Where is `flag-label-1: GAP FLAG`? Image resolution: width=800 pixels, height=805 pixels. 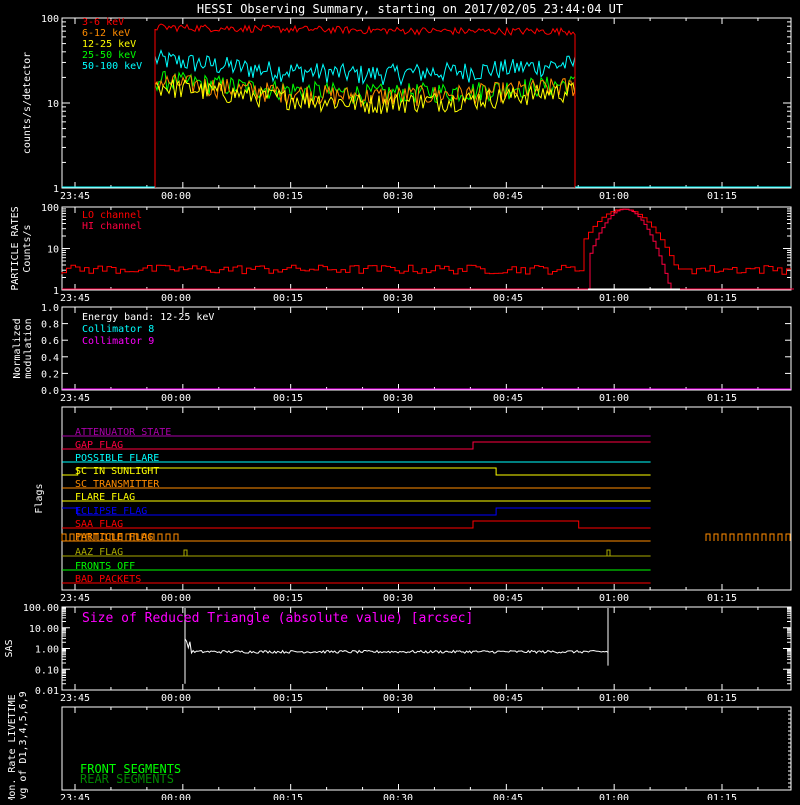 flag-label-1: GAP FLAG is located at coordinates (99, 445).